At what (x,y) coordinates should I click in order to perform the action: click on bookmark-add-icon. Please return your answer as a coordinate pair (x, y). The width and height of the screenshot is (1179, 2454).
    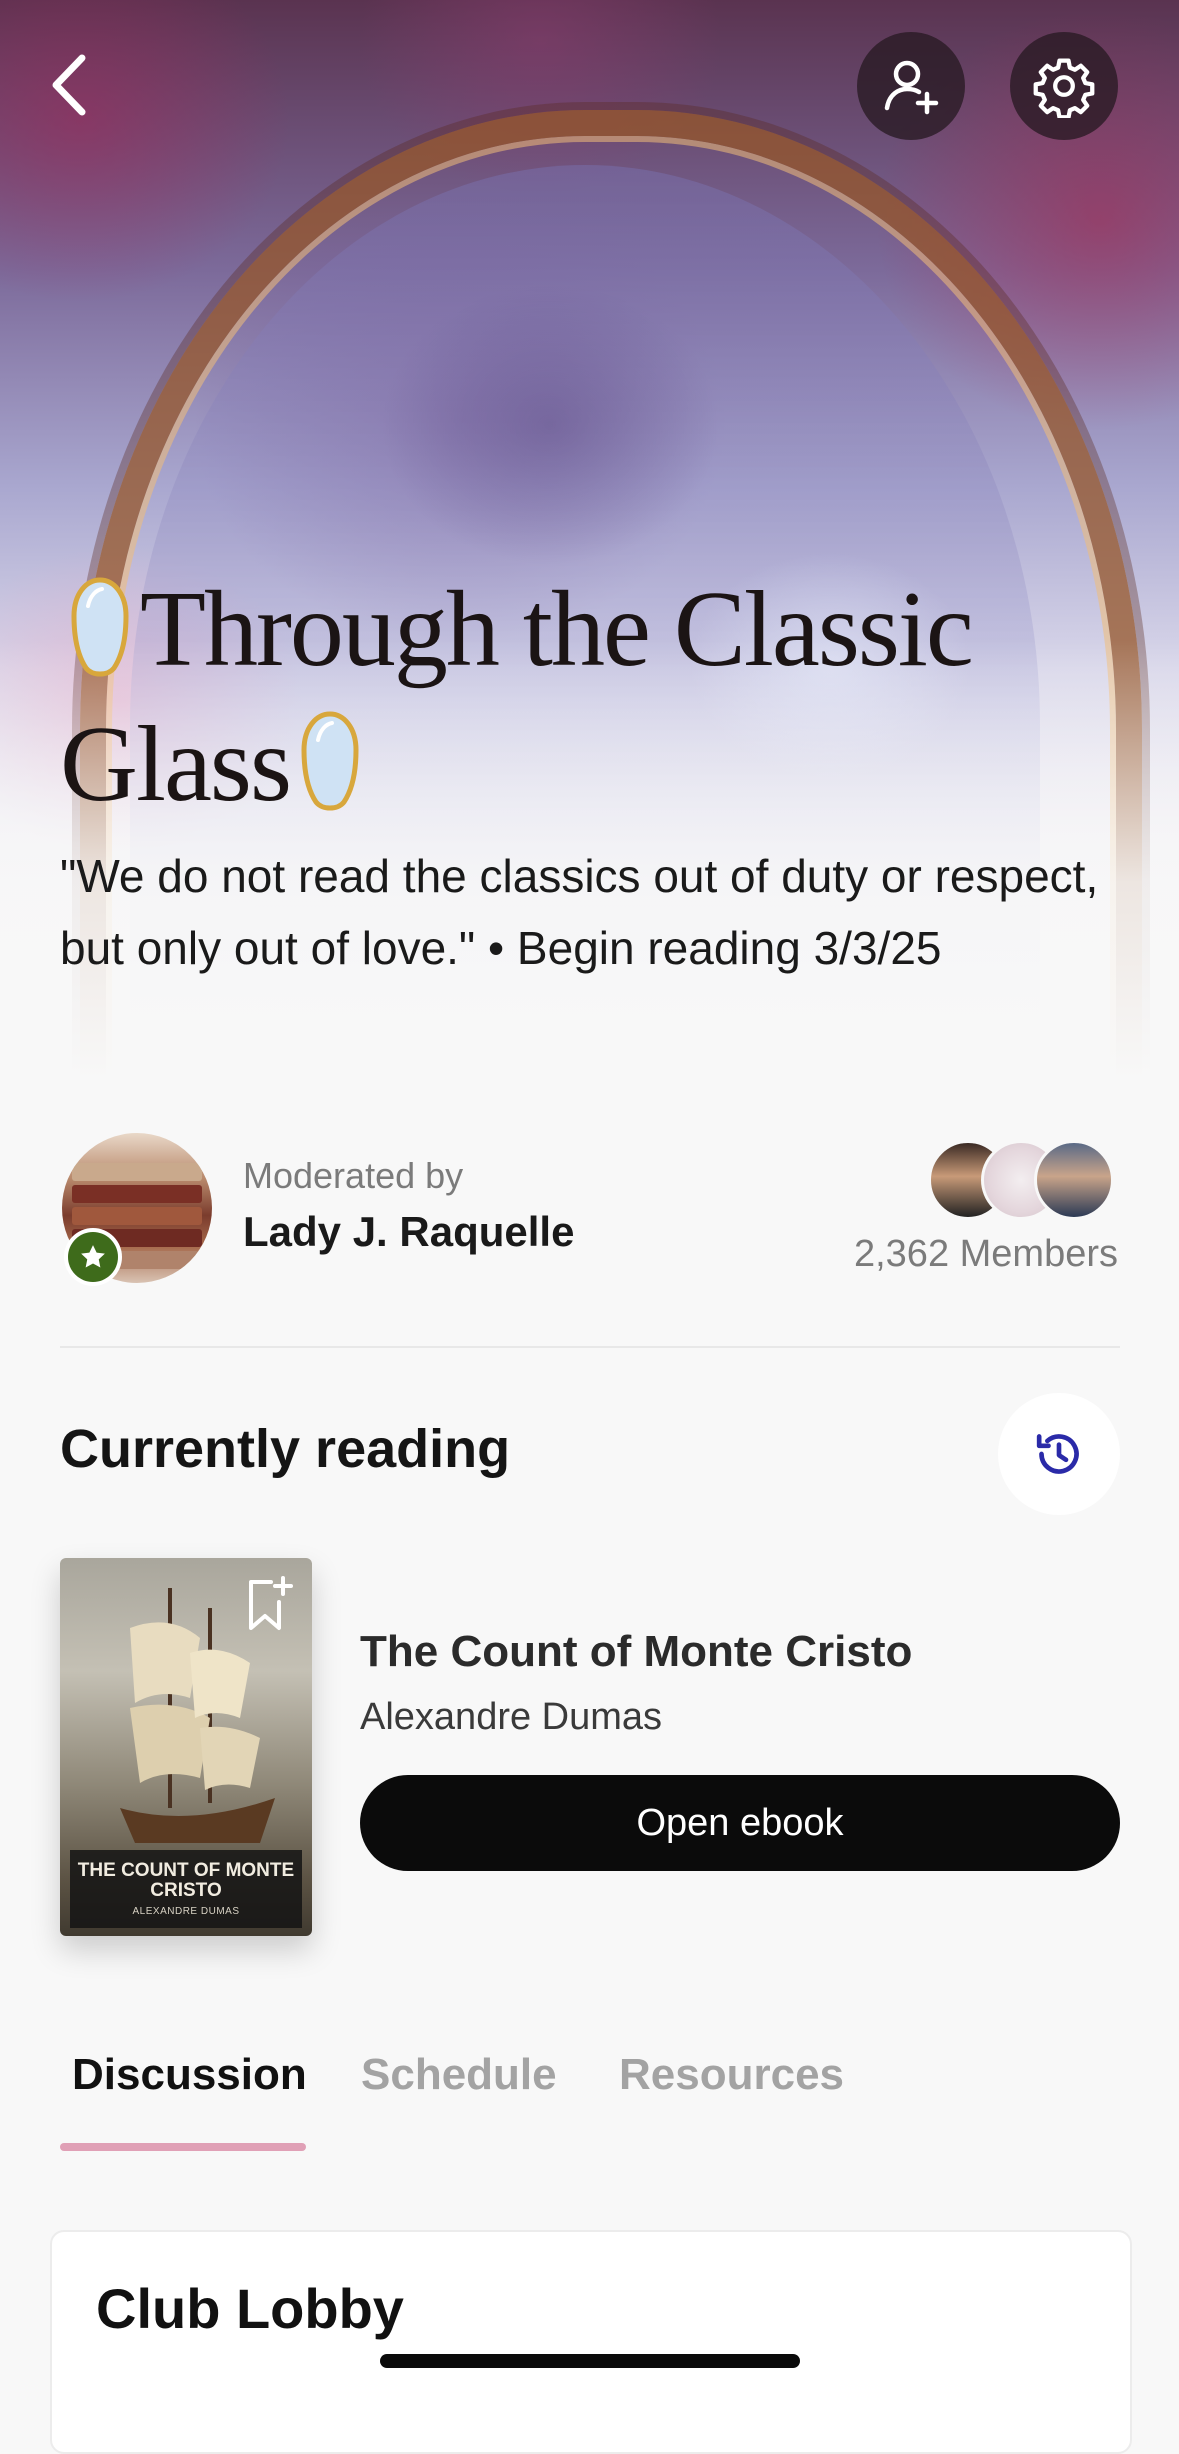
    Looking at the image, I should click on (271, 1603).